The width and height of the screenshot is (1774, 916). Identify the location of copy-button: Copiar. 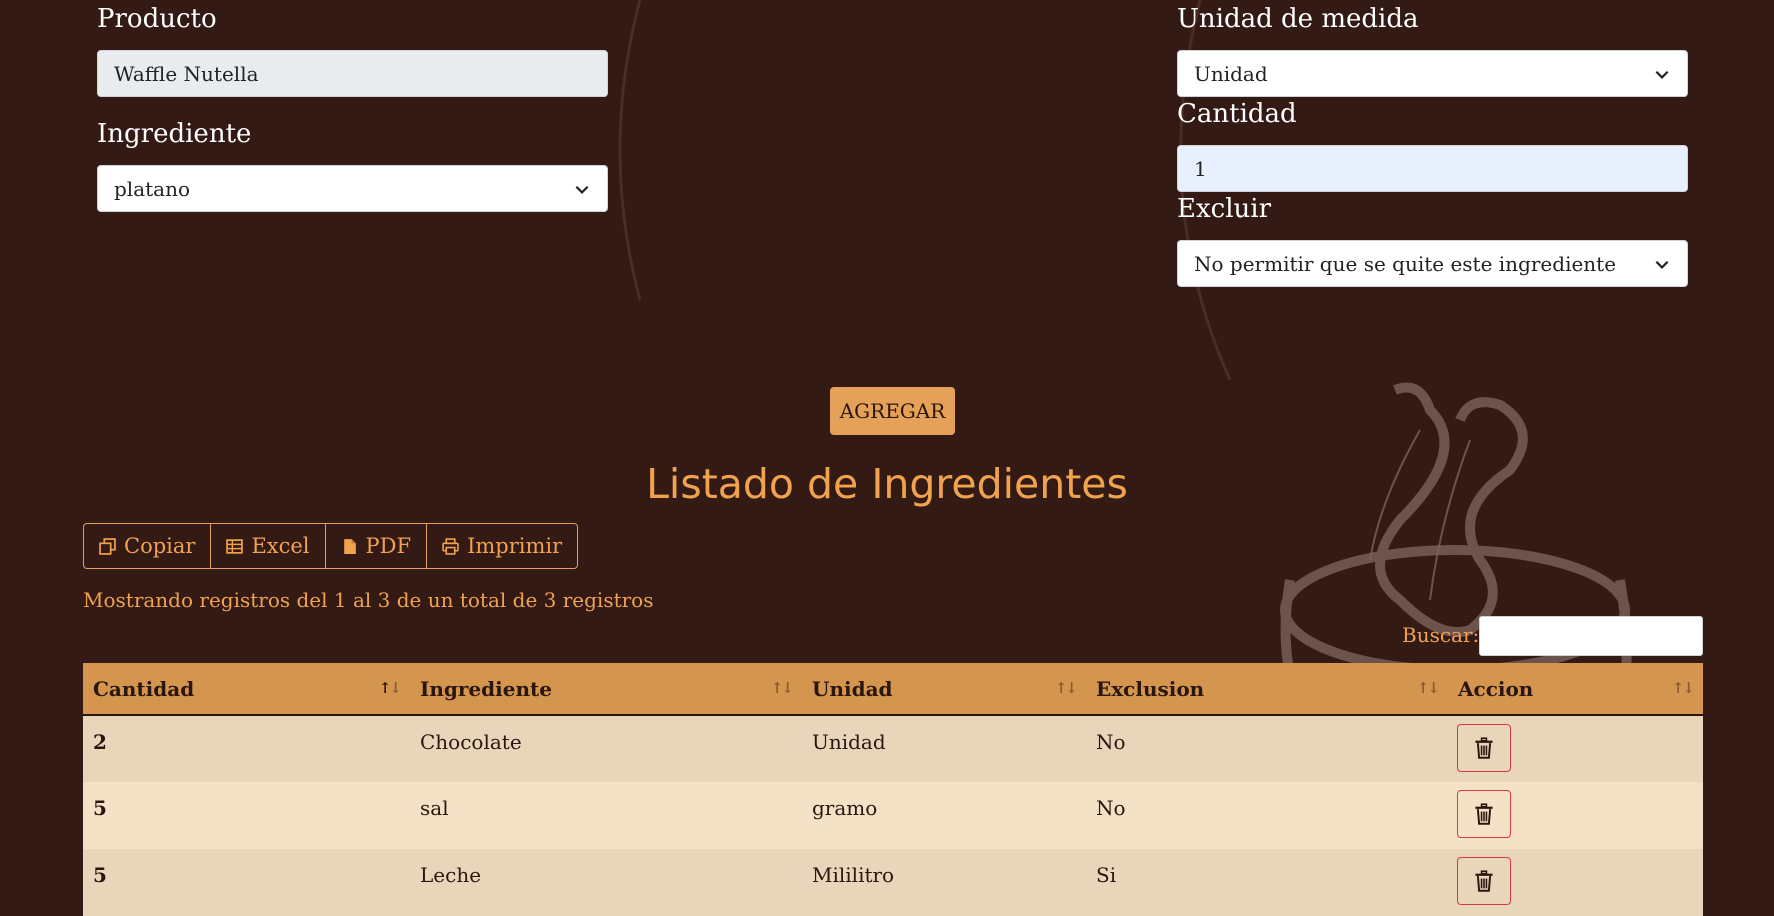
(148, 546).